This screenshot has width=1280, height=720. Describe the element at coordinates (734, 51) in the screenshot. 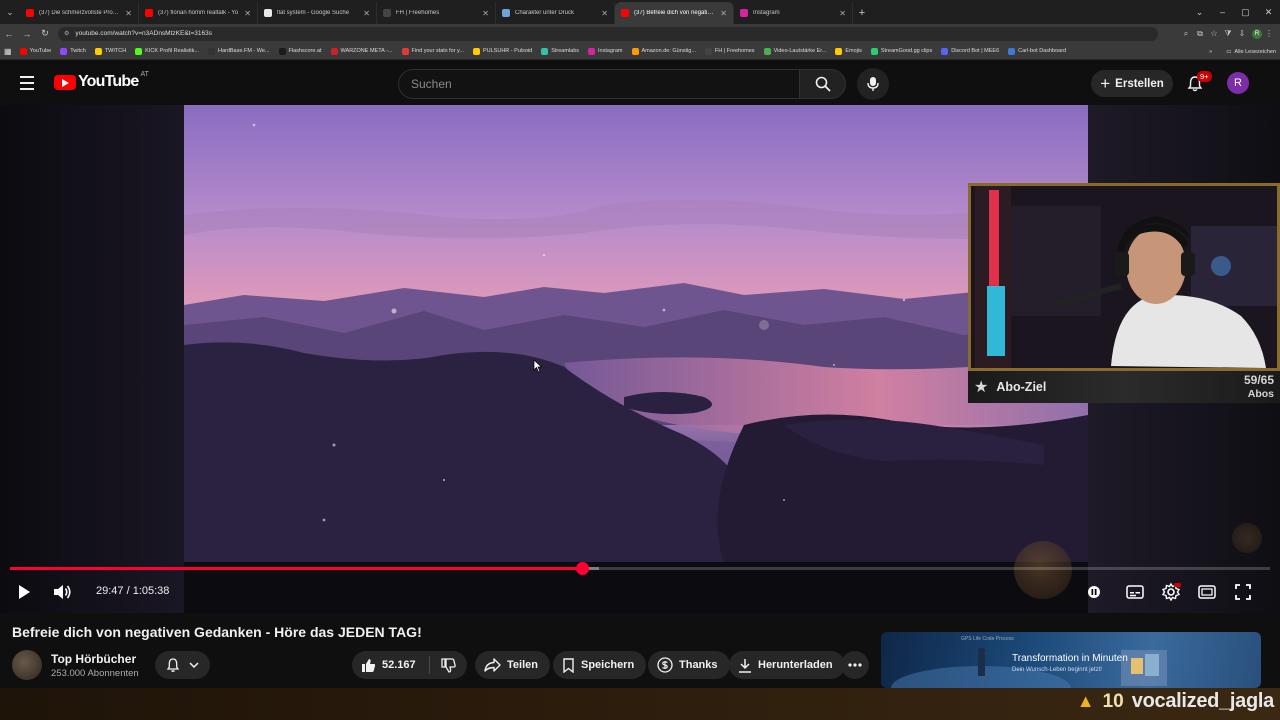

I see `bookmark-label: FH | Freehomes` at that location.